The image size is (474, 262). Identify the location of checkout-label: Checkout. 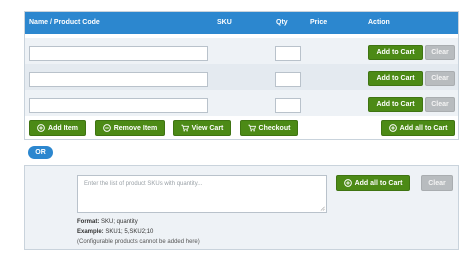
(274, 128).